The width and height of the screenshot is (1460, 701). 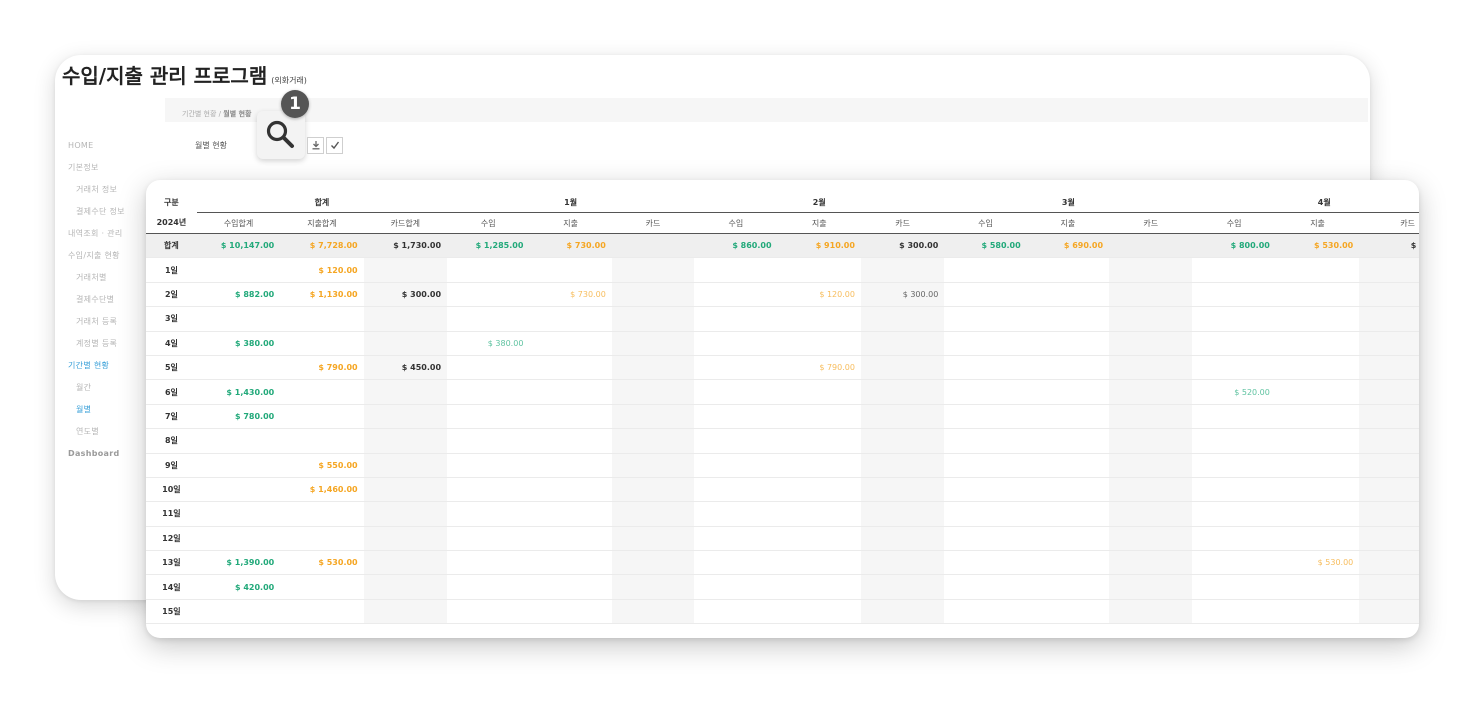 What do you see at coordinates (113, 278) in the screenshot?
I see `sidebar-item-by-client: 거래처별` at bounding box center [113, 278].